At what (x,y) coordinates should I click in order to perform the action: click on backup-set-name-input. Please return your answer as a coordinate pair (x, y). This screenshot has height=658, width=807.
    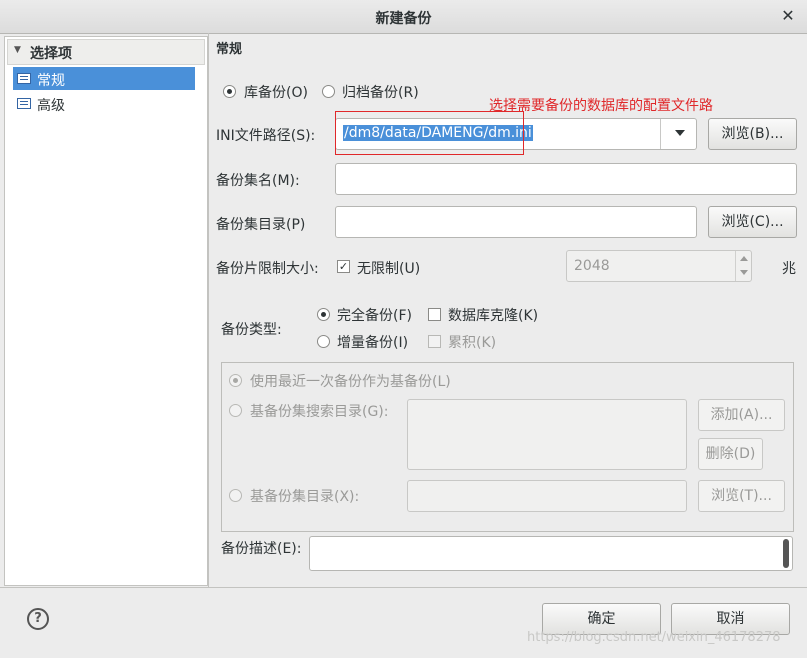
    Looking at the image, I should click on (566, 179).